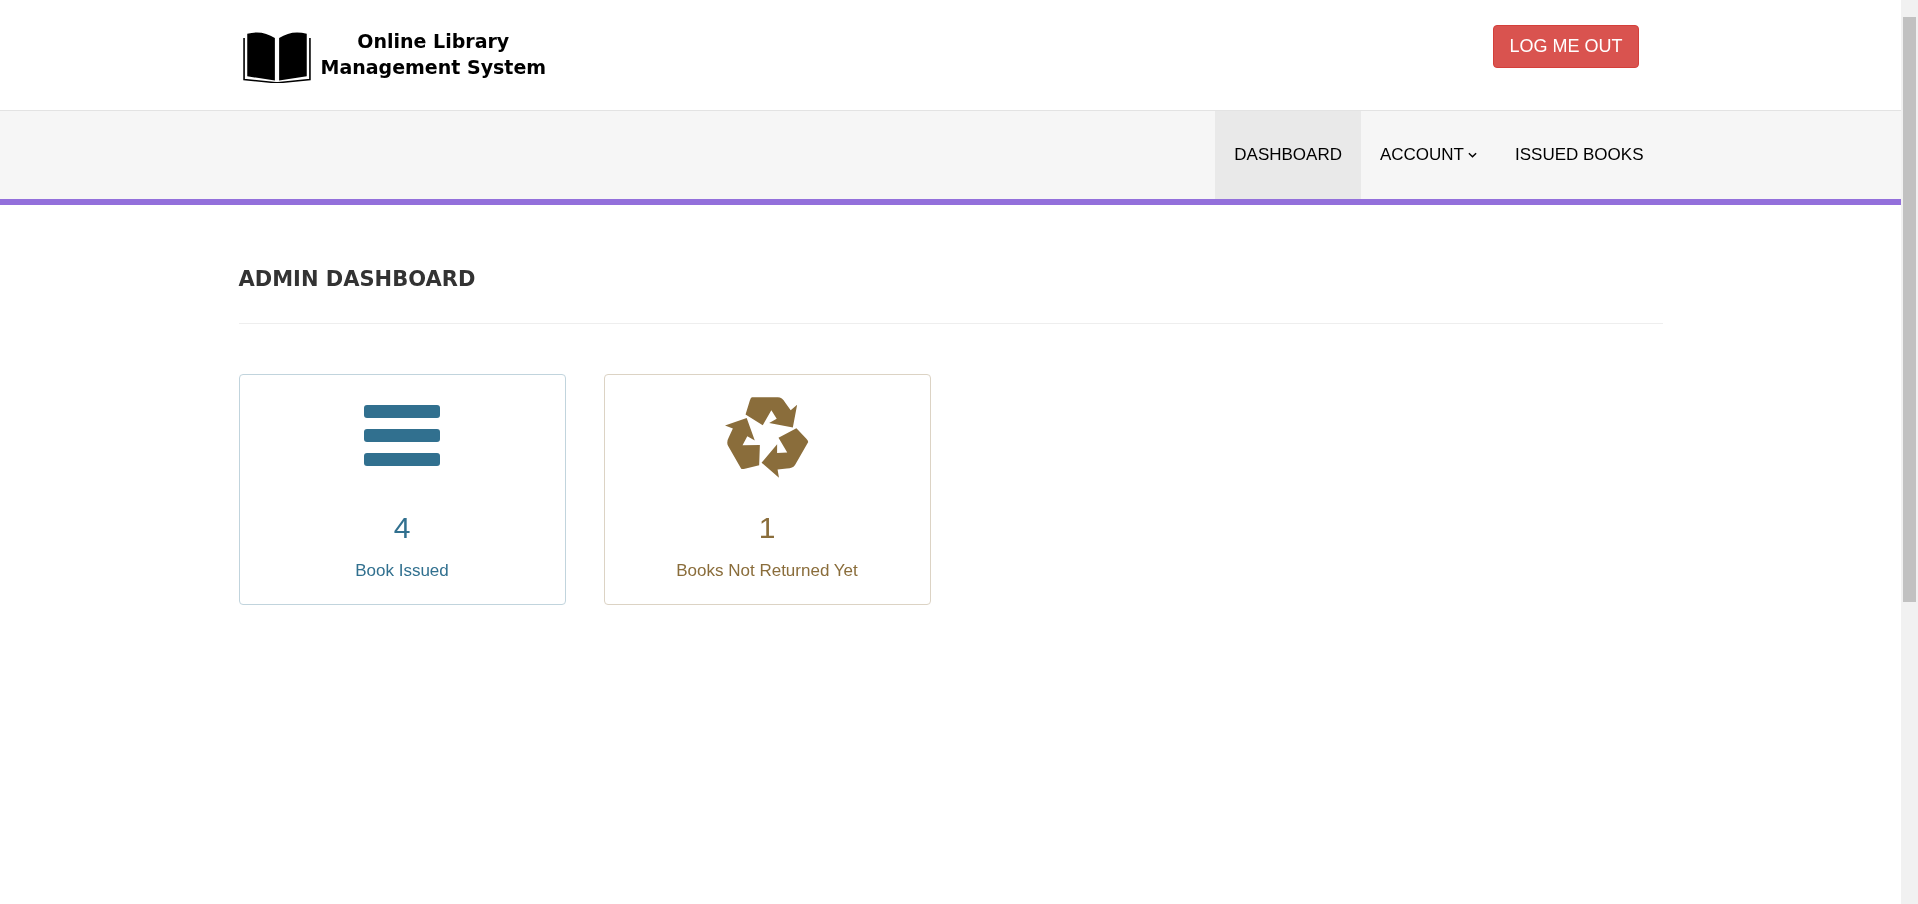 The height and width of the screenshot is (904, 1918). What do you see at coordinates (402, 528) in the screenshot?
I see `stat-count: 4` at bounding box center [402, 528].